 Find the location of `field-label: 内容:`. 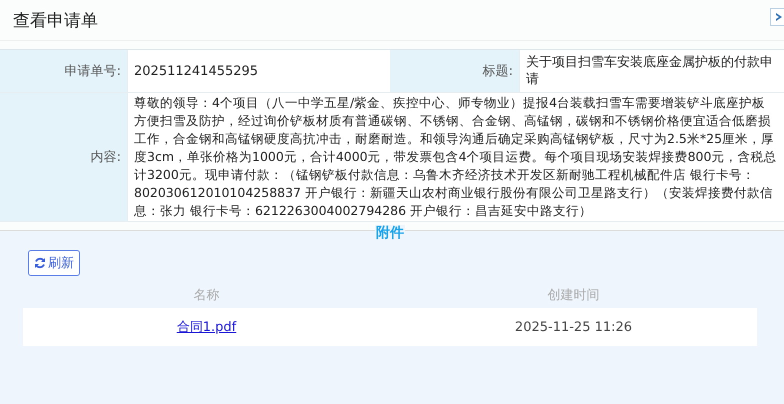

field-label: 内容: is located at coordinates (64, 157).